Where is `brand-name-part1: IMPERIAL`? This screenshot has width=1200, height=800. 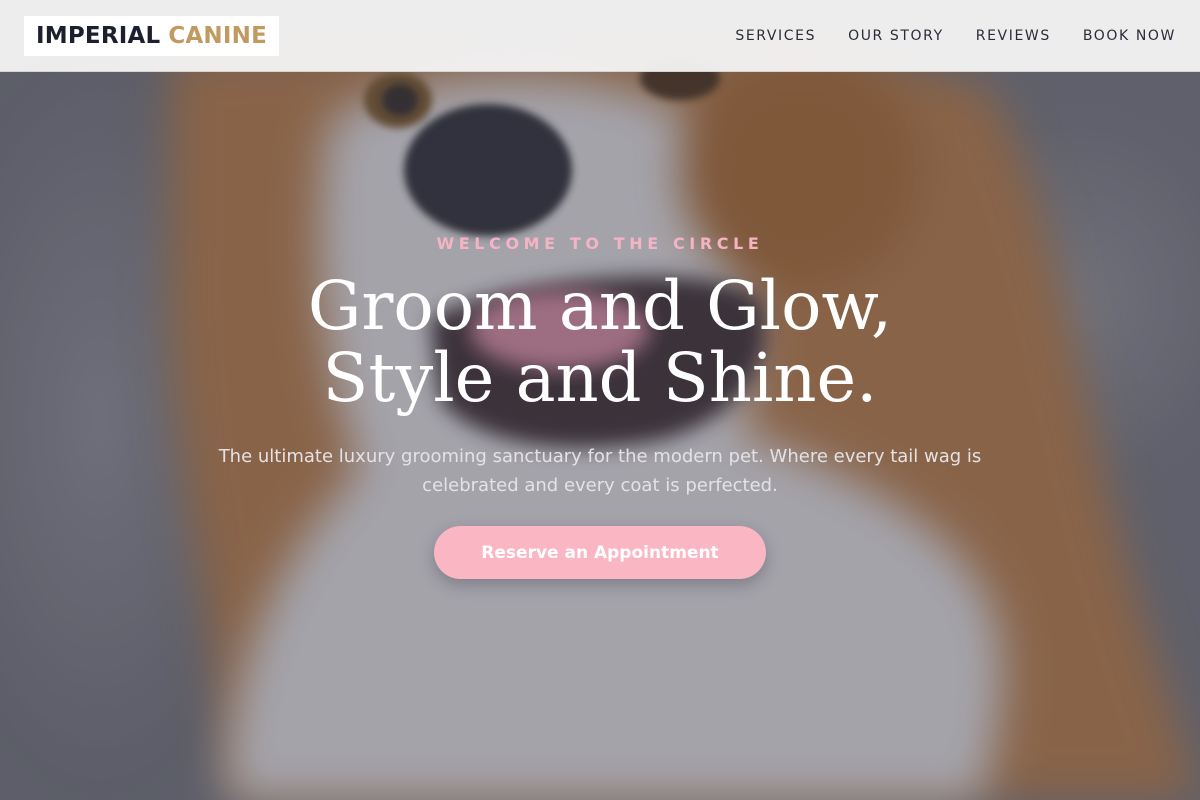 brand-name-part1: IMPERIAL is located at coordinates (98, 35).